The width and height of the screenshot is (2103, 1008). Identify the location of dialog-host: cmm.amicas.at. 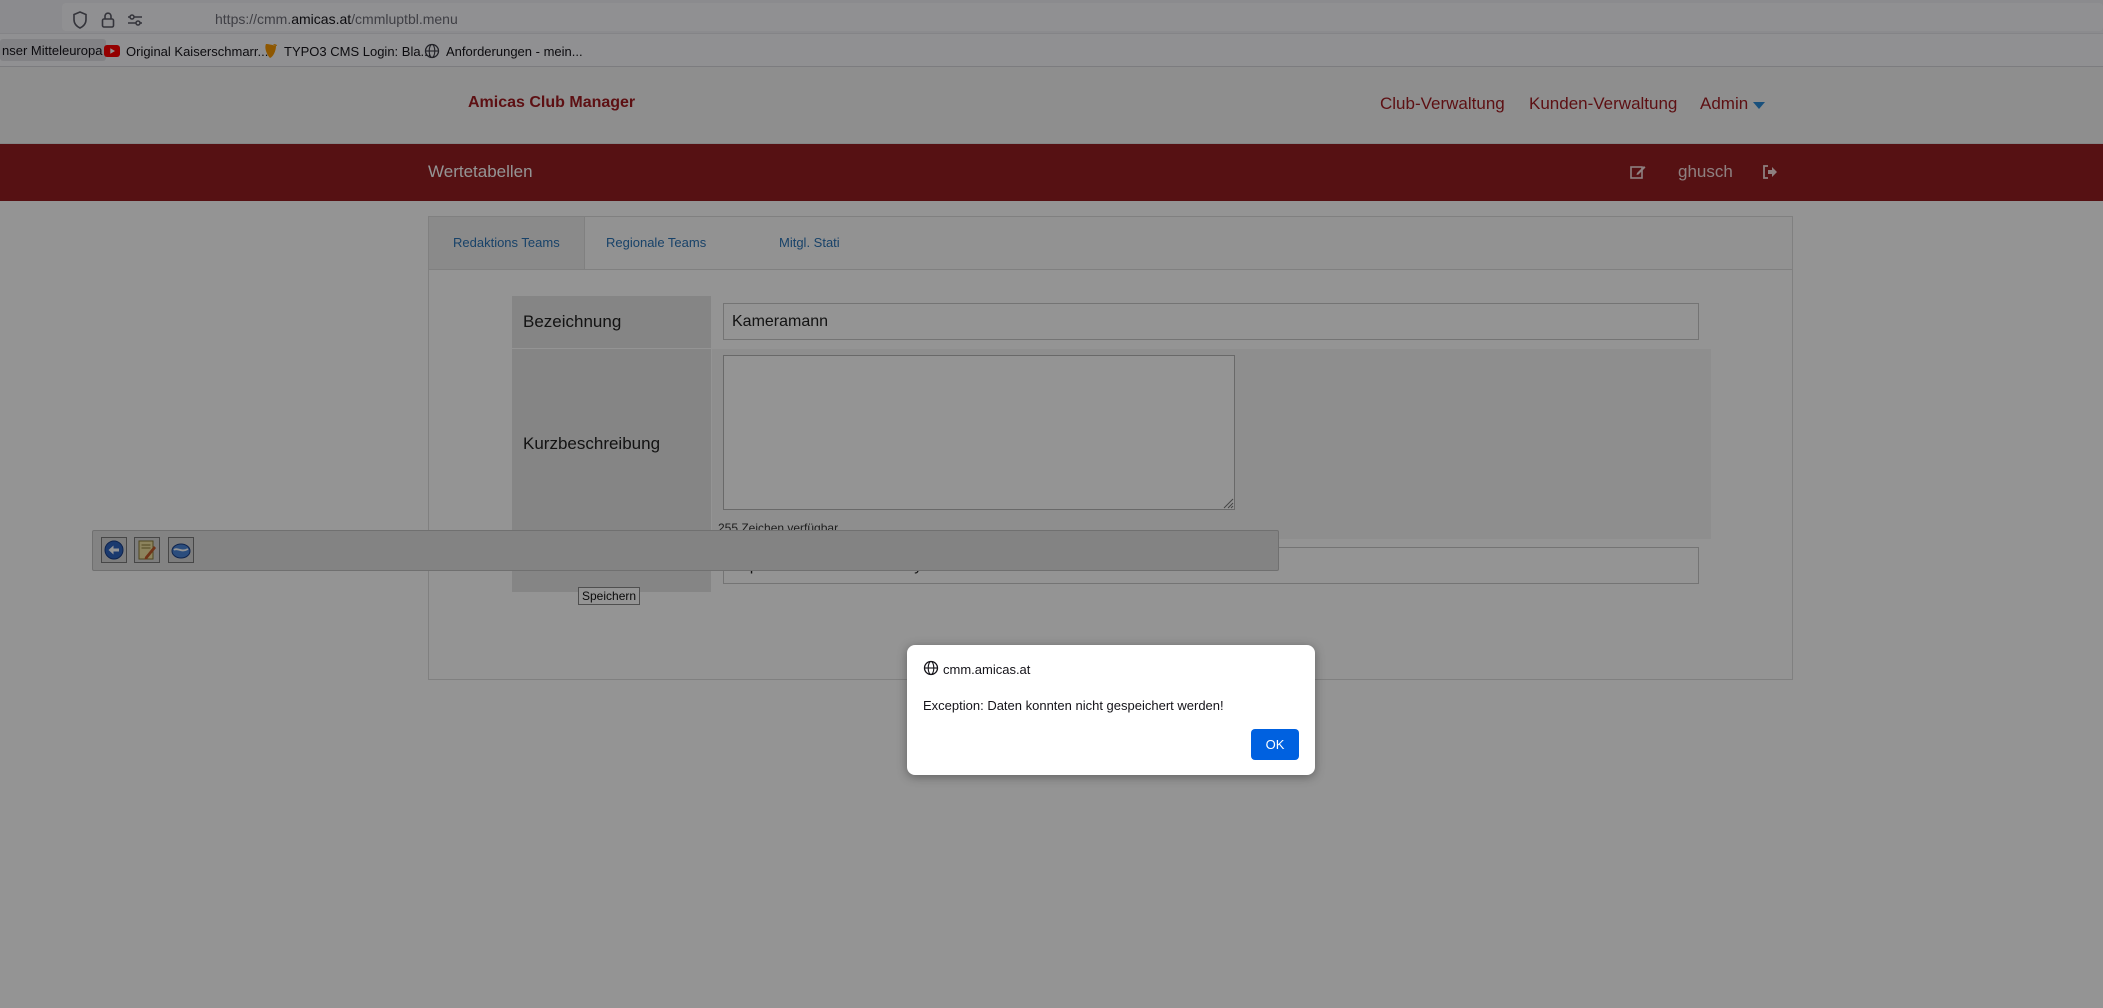
(987, 669).